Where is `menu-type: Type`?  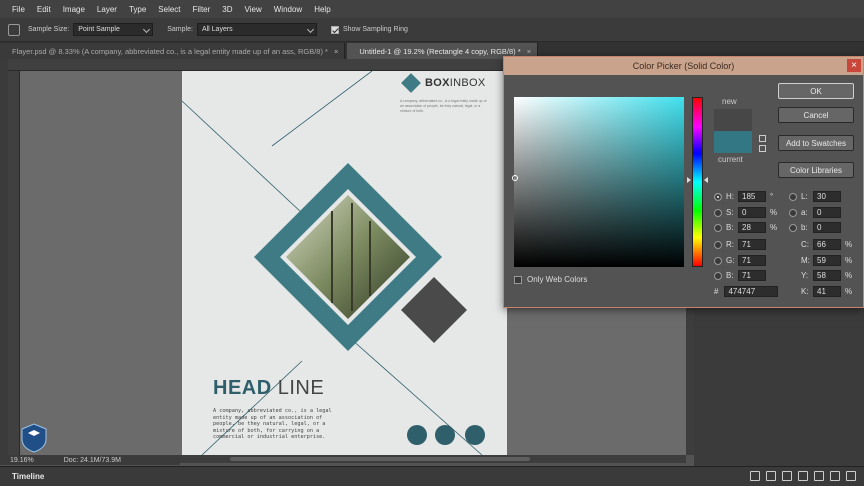
menu-type: Type is located at coordinates (137, 9).